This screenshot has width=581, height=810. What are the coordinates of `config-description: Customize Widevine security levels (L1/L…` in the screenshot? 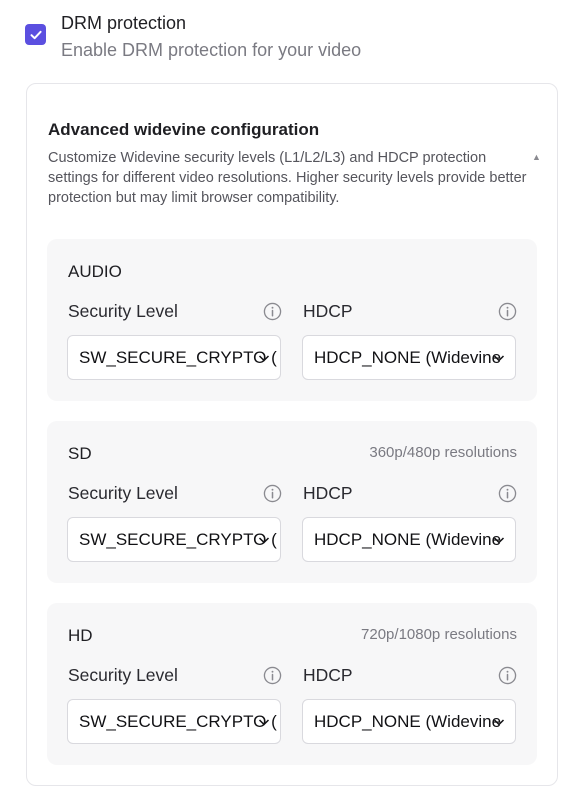 It's located at (287, 178).